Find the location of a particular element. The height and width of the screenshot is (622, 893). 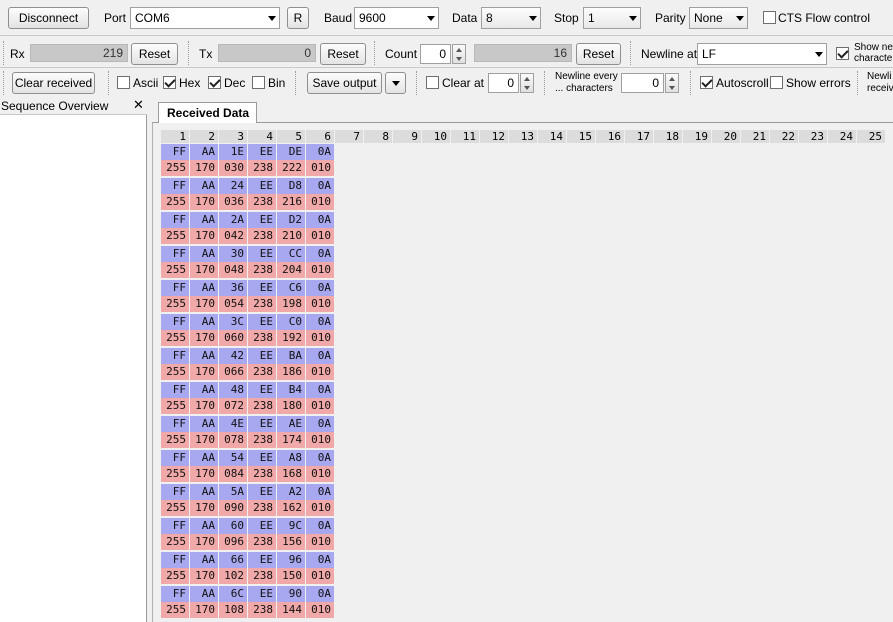

hex-cell: 2A is located at coordinates (233, 220).